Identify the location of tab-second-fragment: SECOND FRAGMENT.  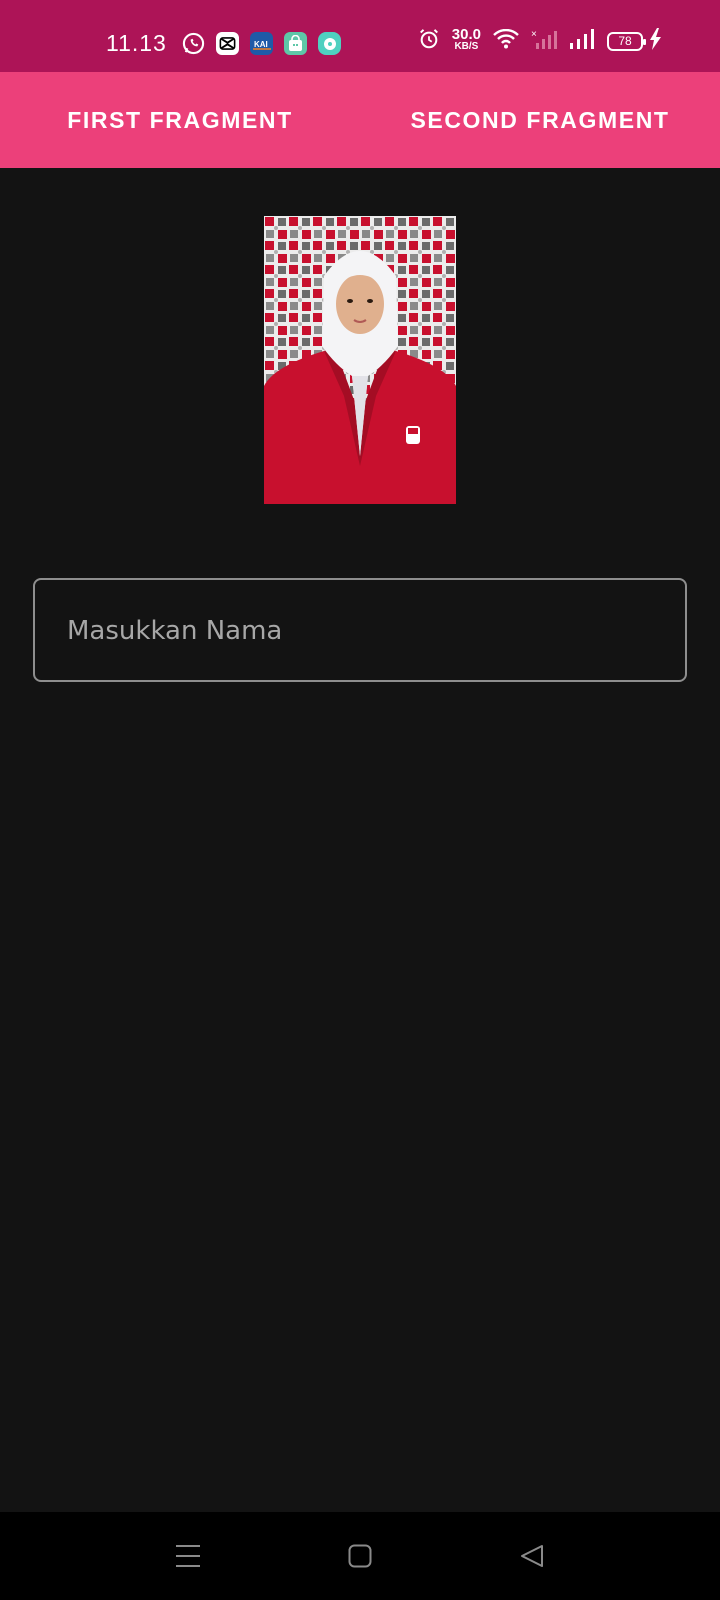
(540, 120).